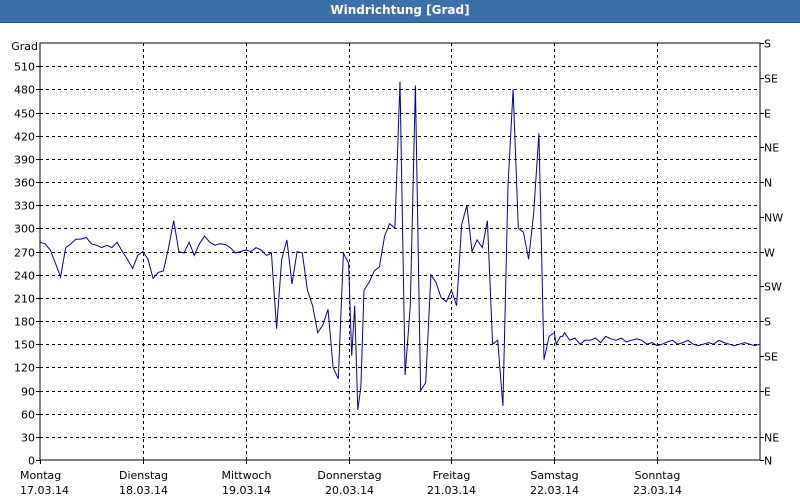 The height and width of the screenshot is (500, 800). What do you see at coordinates (658, 475) in the screenshot?
I see `x-tick-label-day: Sonntag` at bounding box center [658, 475].